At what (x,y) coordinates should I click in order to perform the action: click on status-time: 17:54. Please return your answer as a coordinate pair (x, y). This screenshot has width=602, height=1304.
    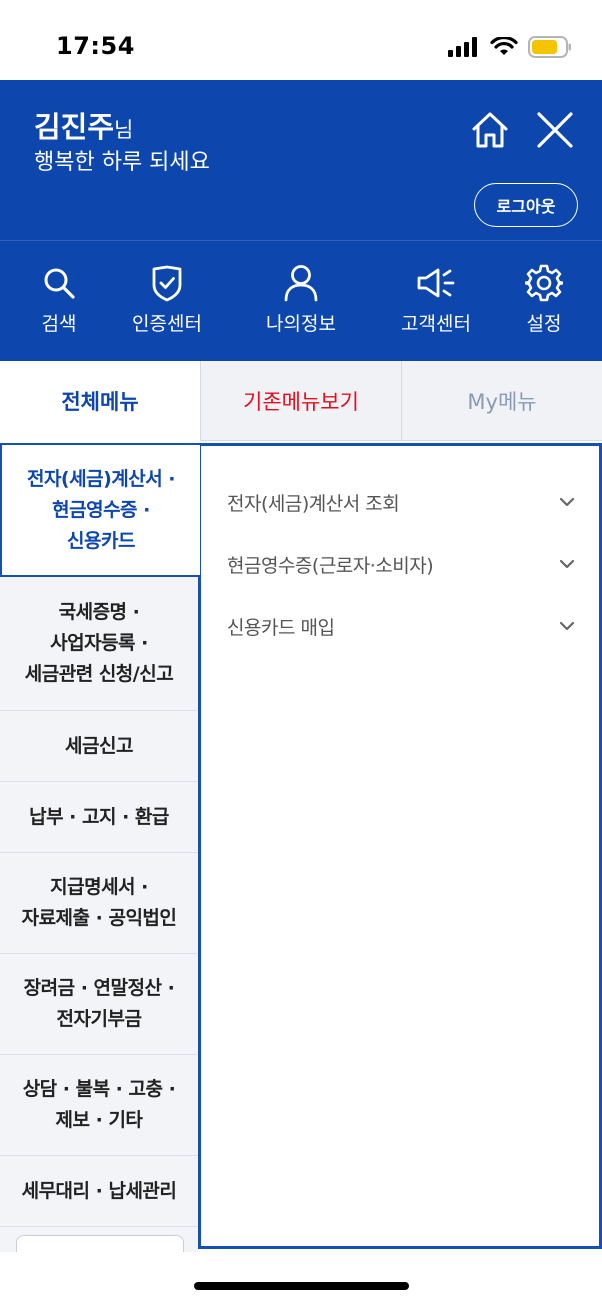
    Looking at the image, I should click on (95, 46).